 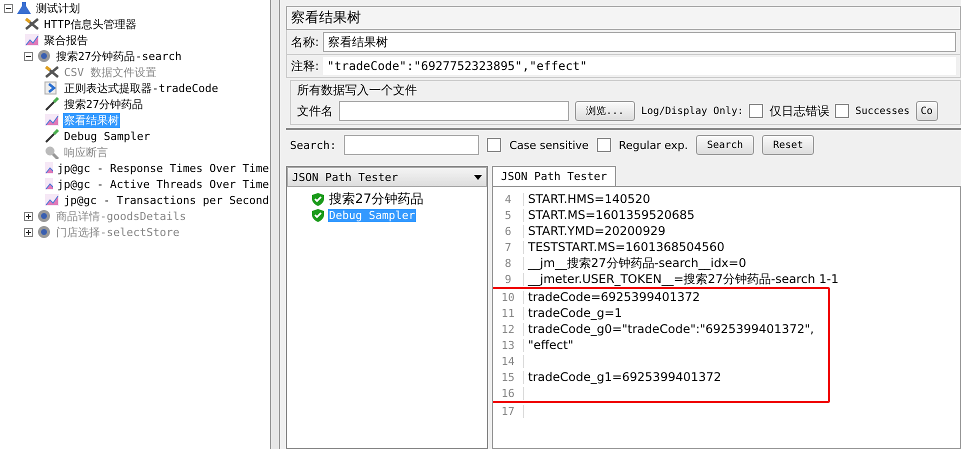 I want to click on checkbox-label: Regular exp., so click(x=653, y=145).